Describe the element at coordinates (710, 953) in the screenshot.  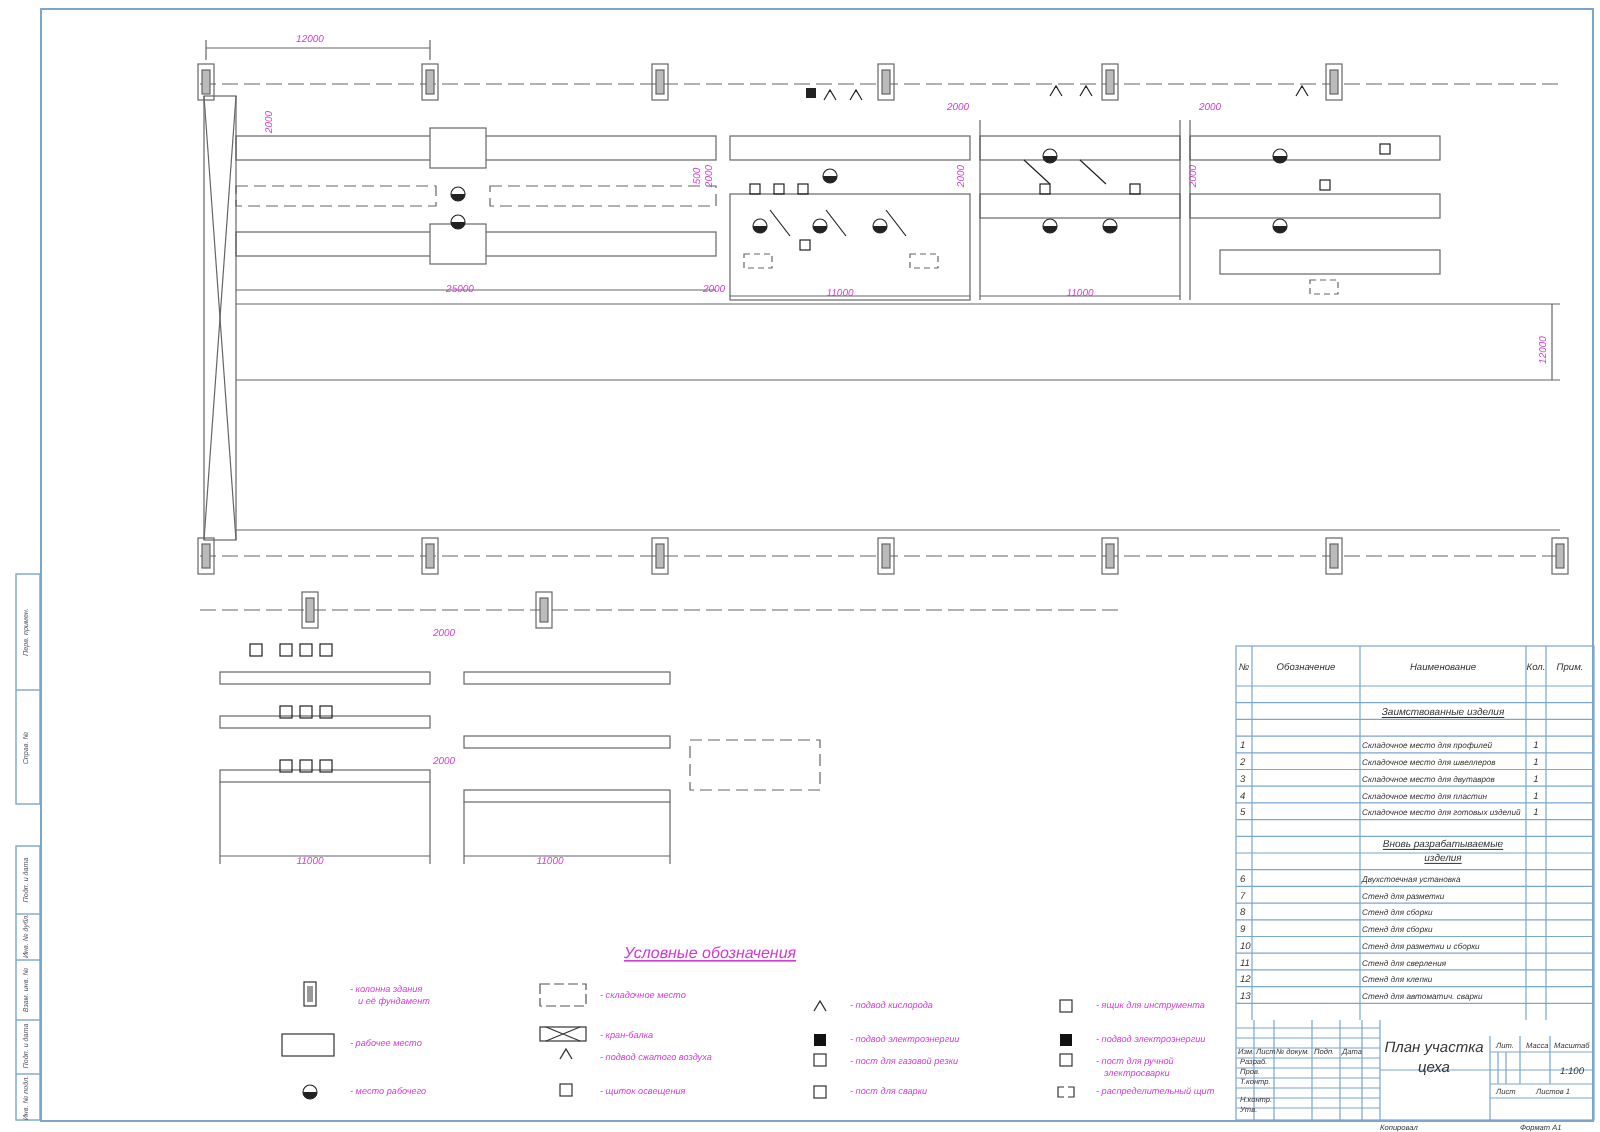
I see `legend-title: Условные обозначения` at that location.